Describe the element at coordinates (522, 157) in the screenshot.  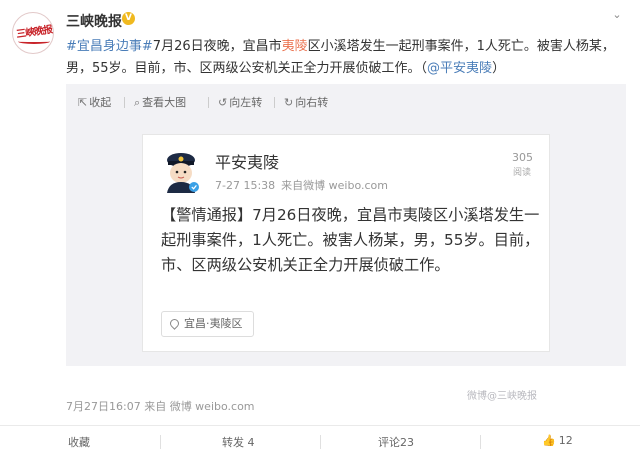
I see `read-count: 305` at that location.